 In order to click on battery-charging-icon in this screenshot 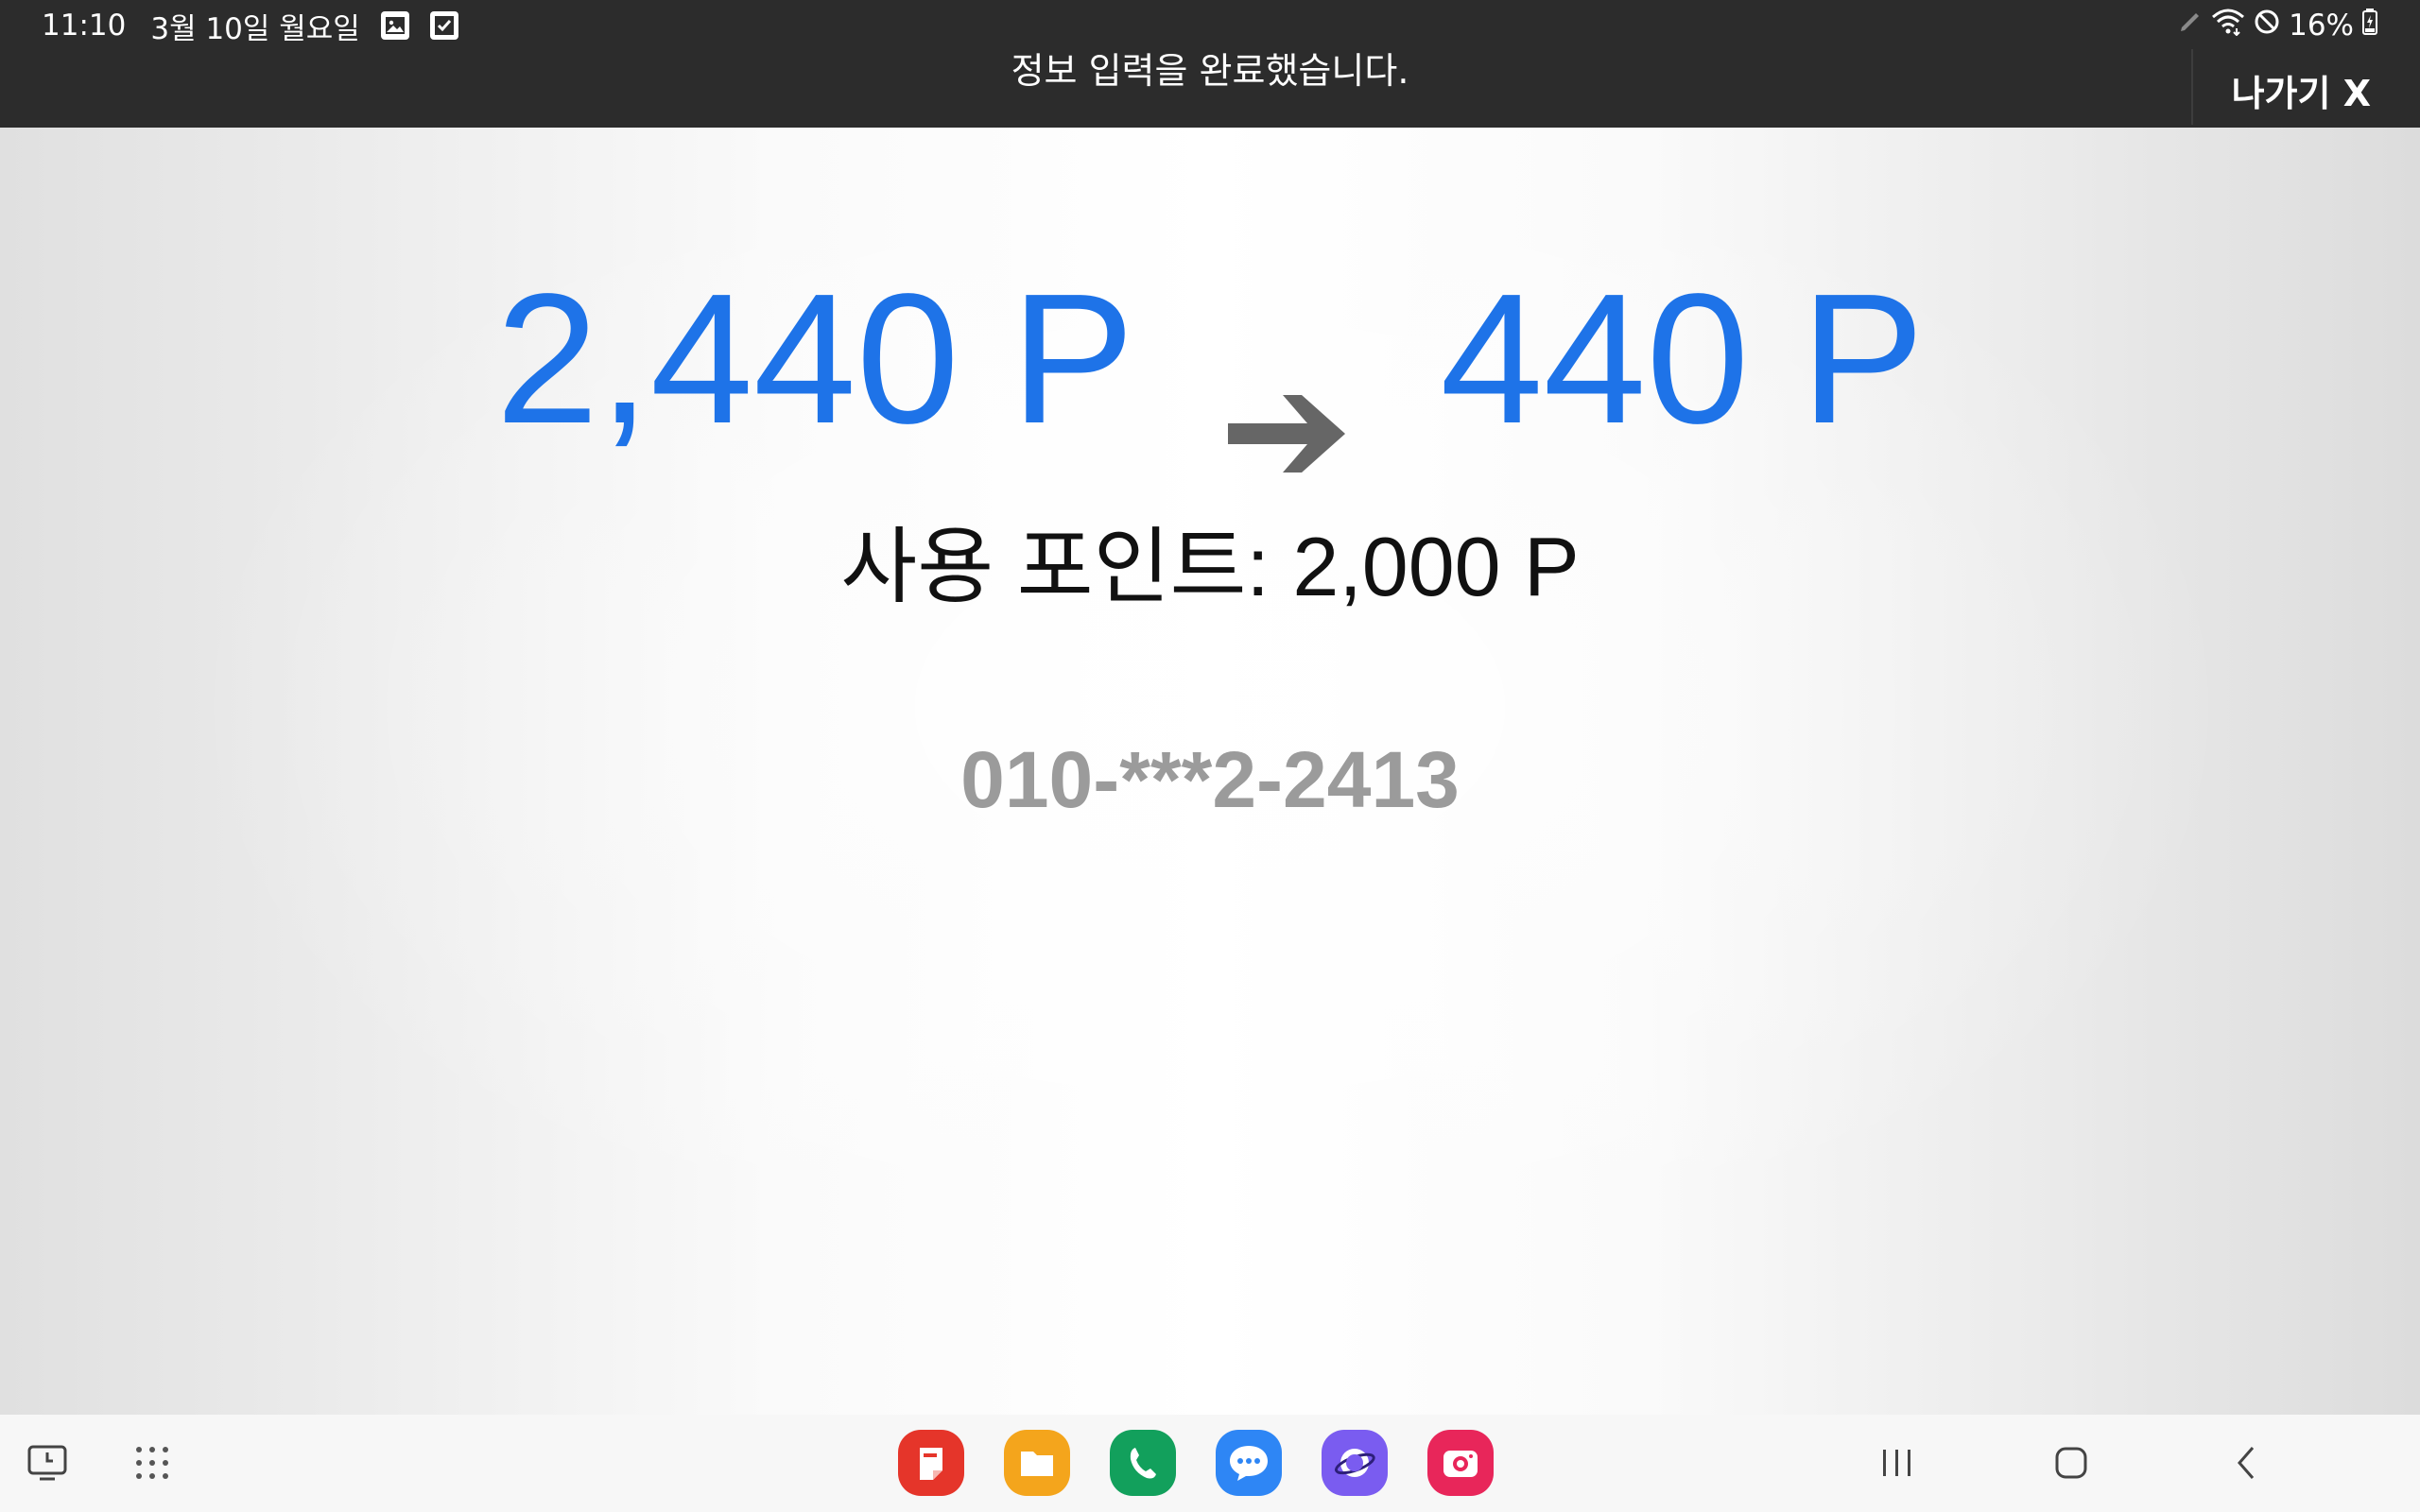, I will do `click(2369, 25)`.